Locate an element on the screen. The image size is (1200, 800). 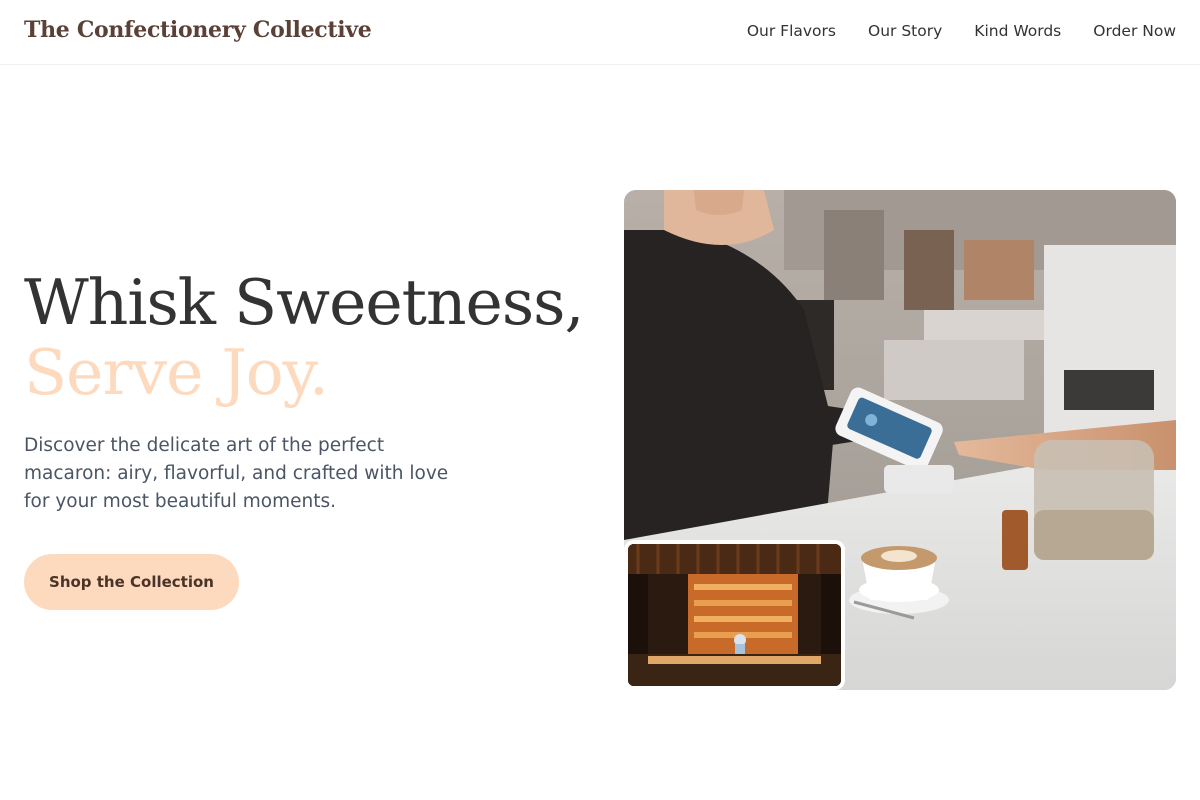
inset-photo is located at coordinates (734, 615).